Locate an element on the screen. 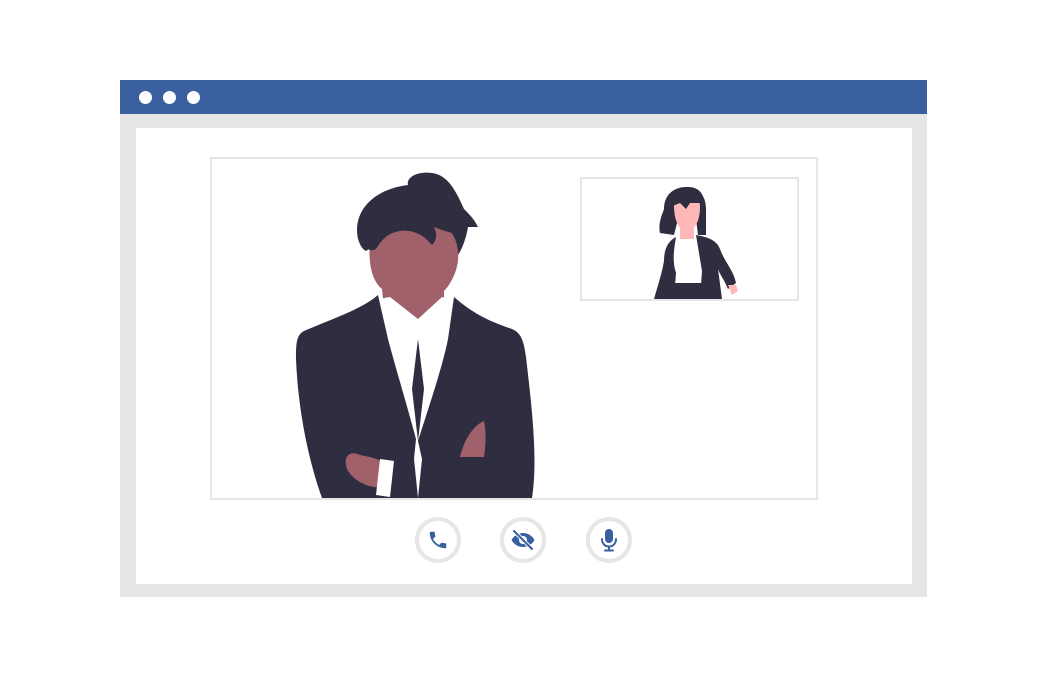 The height and width of the screenshot is (677, 1047). window-titlebar is located at coordinates (523, 97).